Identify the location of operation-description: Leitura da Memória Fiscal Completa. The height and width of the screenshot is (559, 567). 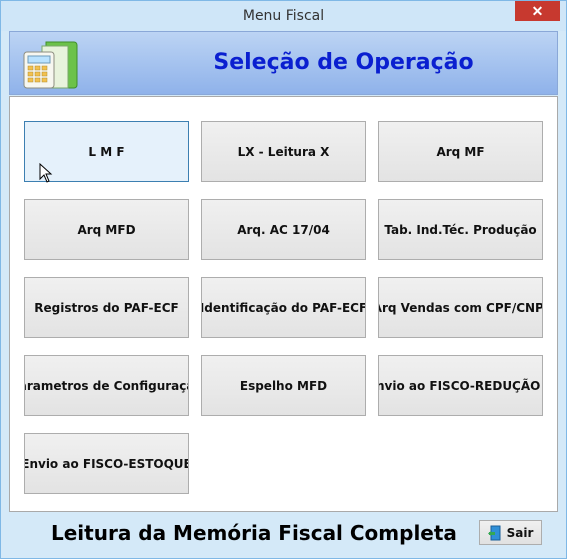
(254, 533).